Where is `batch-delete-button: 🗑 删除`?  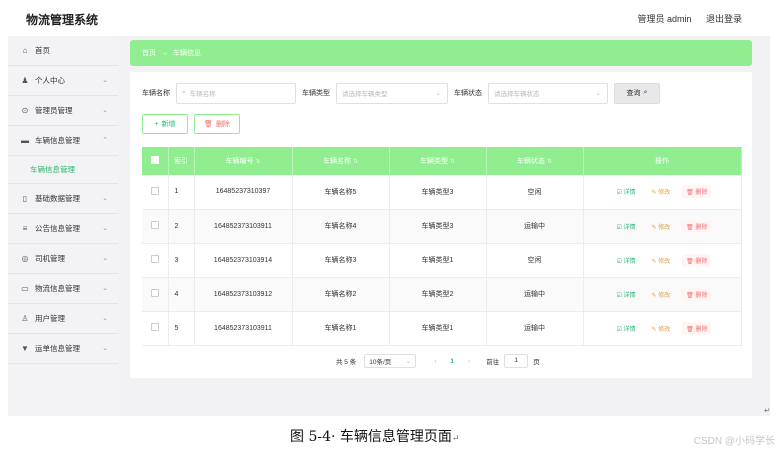 batch-delete-button: 🗑 删除 is located at coordinates (217, 124).